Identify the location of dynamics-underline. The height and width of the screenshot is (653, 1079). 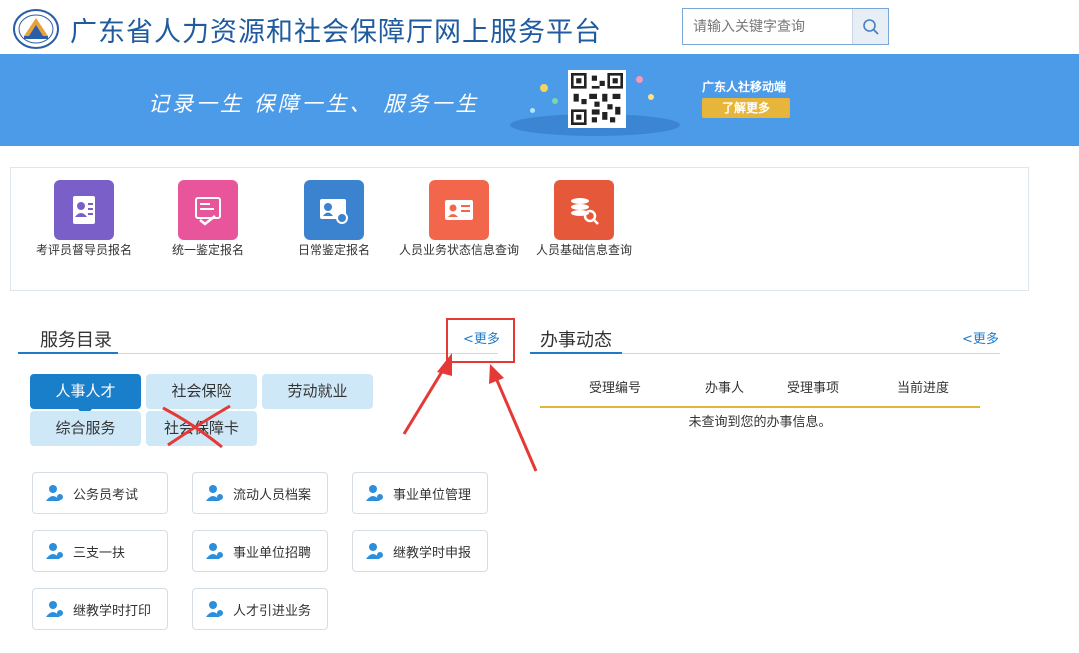
(576, 353).